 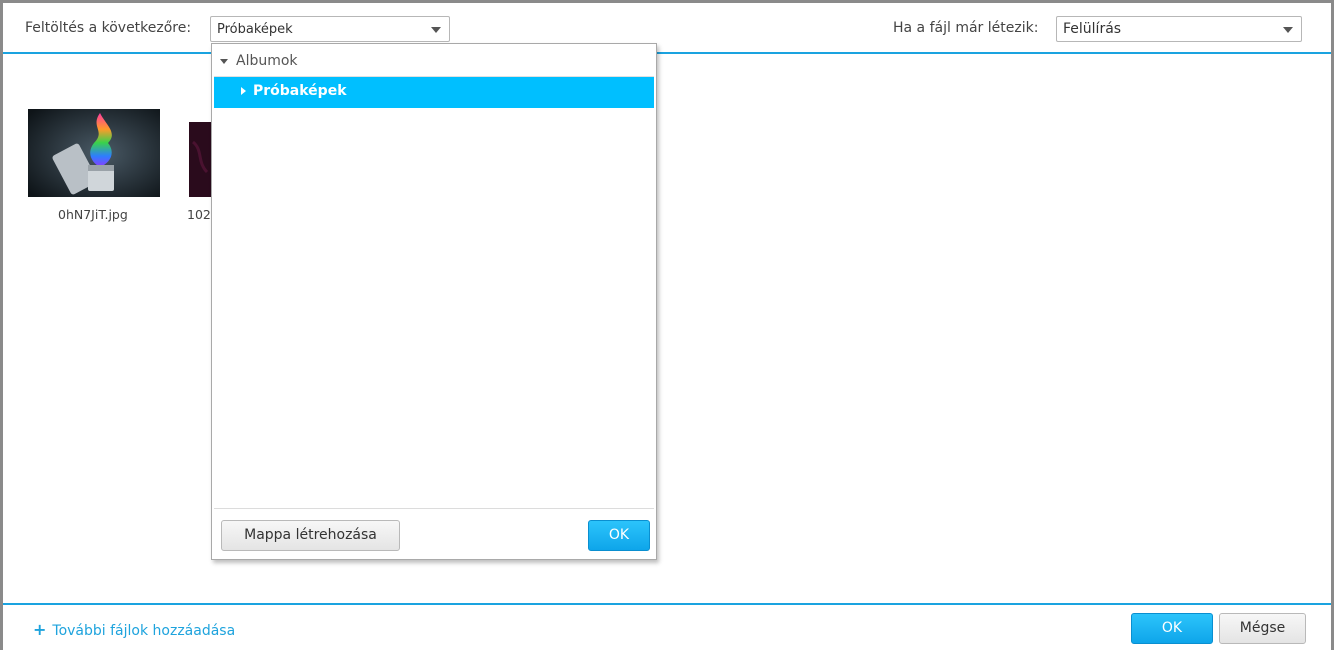 I want to click on tree-item-probakepek: Próbaképek, so click(x=434, y=92).